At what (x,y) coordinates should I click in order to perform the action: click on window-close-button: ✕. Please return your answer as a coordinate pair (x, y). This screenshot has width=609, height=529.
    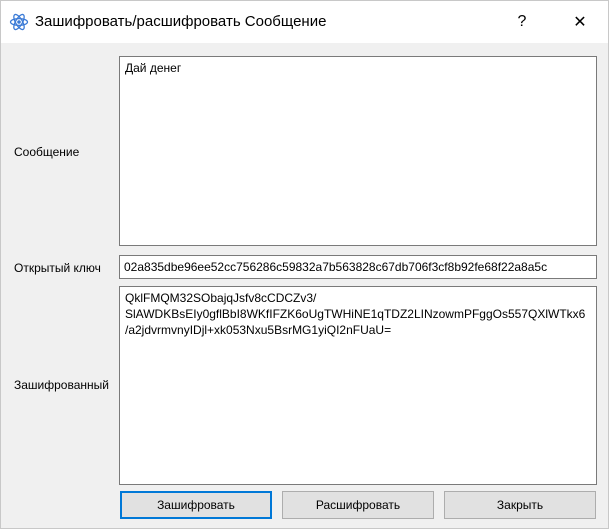
    Looking at the image, I should click on (580, 22).